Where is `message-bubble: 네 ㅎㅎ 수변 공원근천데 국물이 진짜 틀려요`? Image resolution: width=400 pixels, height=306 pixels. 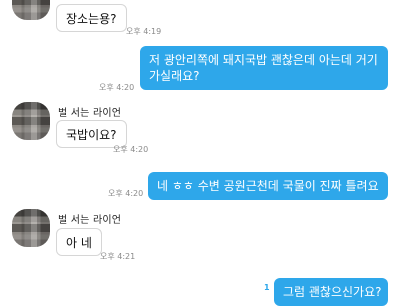
message-bubble: 네 ㅎㅎ 수변 공원근천데 국물이 진짜 틀려요 is located at coordinates (268, 186).